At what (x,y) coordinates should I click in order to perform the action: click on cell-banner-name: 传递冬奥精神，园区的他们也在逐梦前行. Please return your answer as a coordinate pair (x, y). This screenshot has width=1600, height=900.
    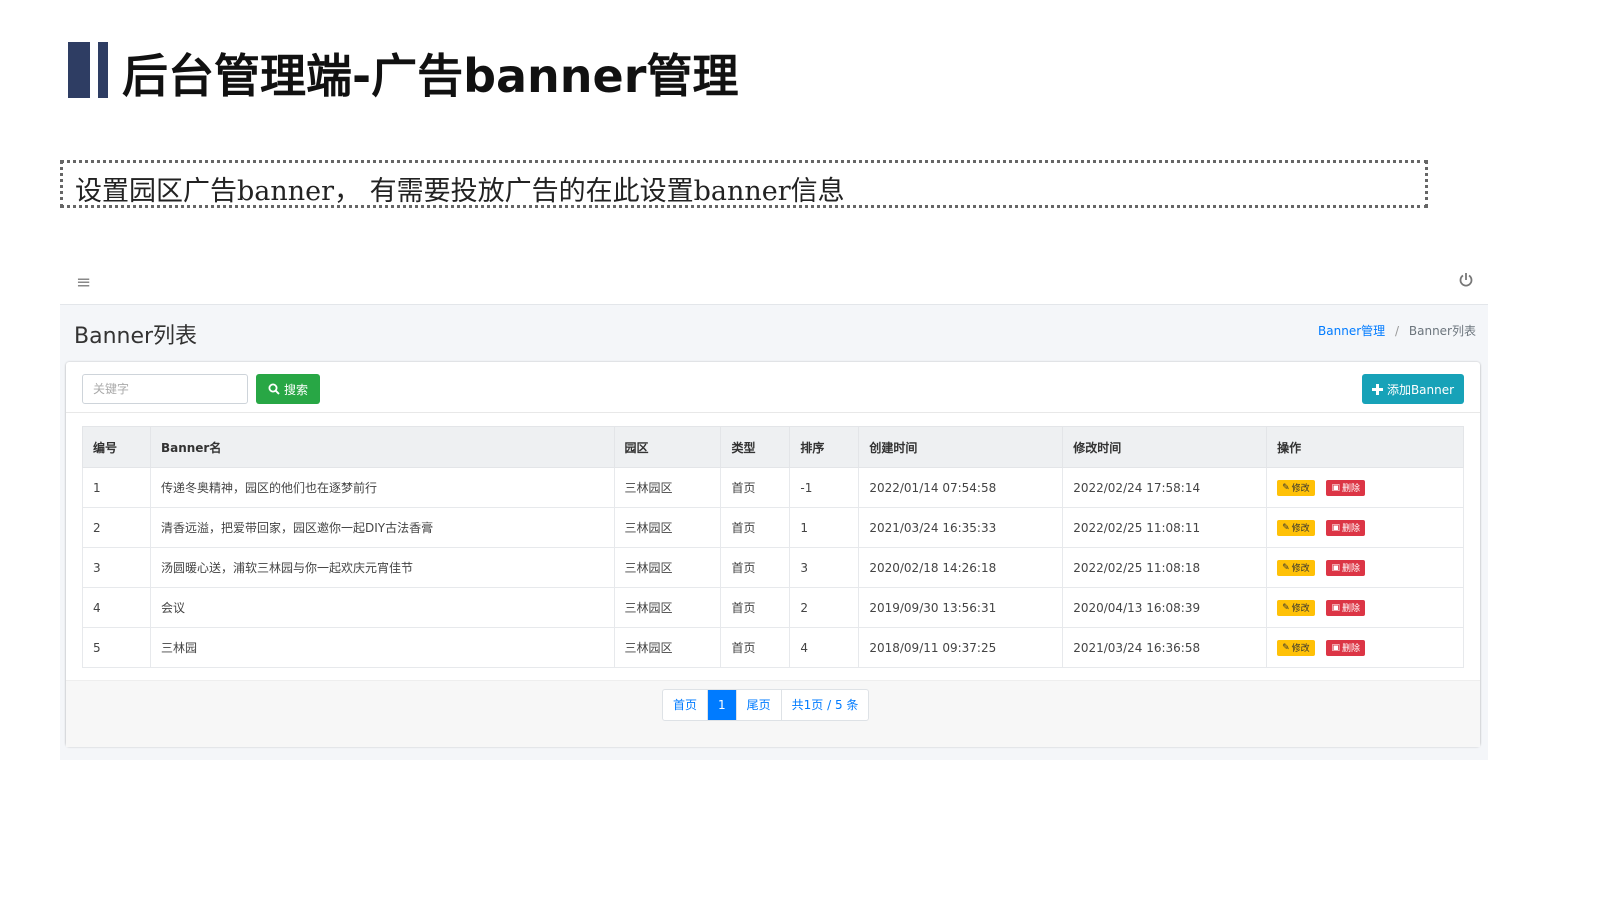
    Looking at the image, I should click on (382, 487).